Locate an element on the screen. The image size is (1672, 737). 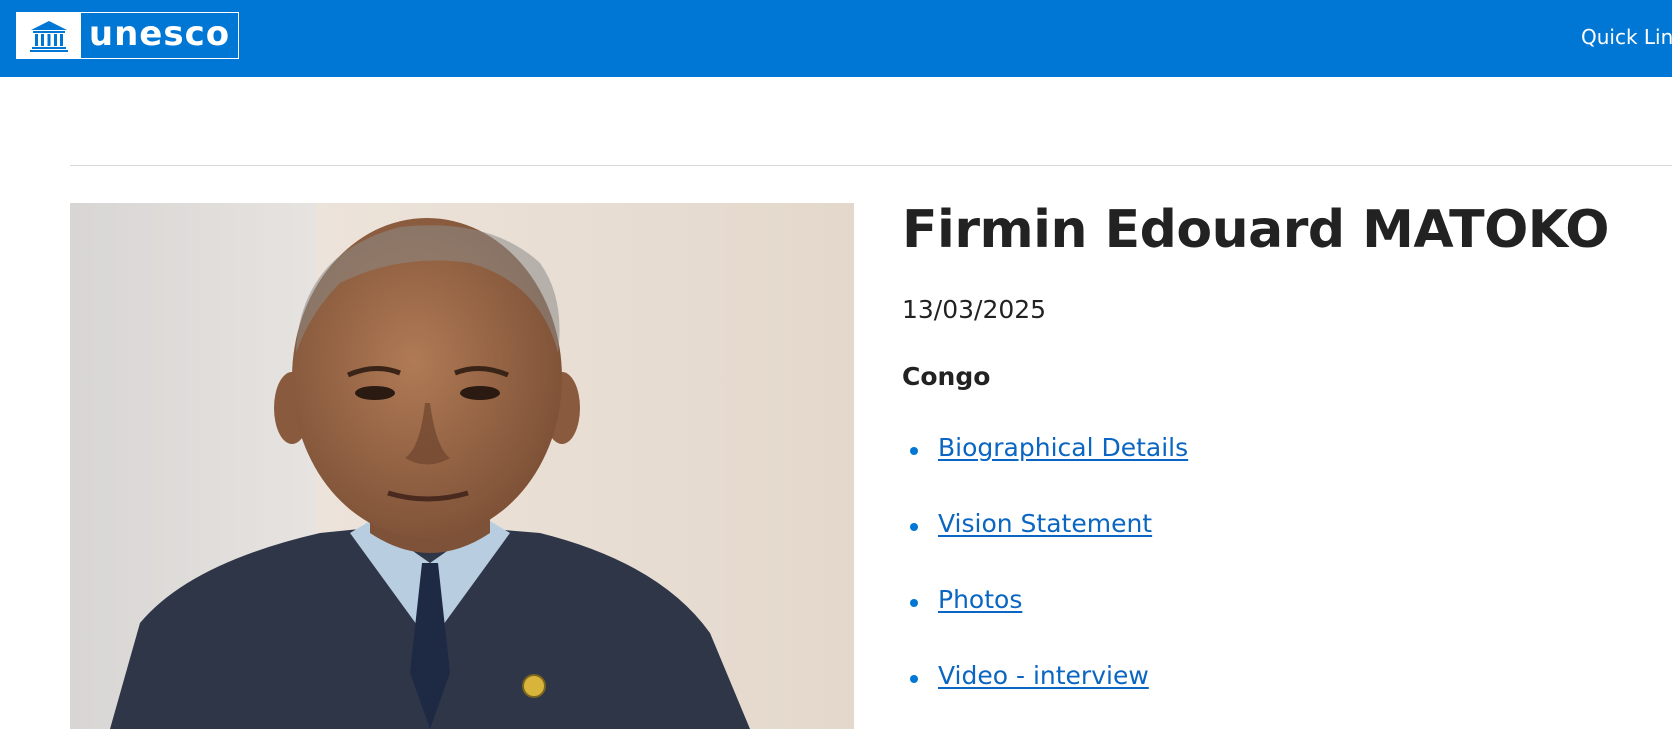
section-divider is located at coordinates (871, 165).